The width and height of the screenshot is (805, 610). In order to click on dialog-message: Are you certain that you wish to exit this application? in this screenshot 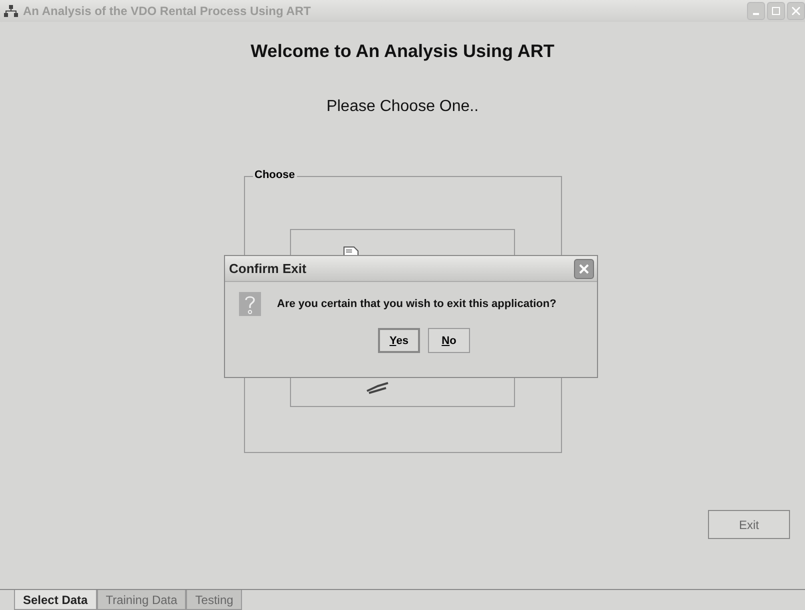, I will do `click(416, 304)`.